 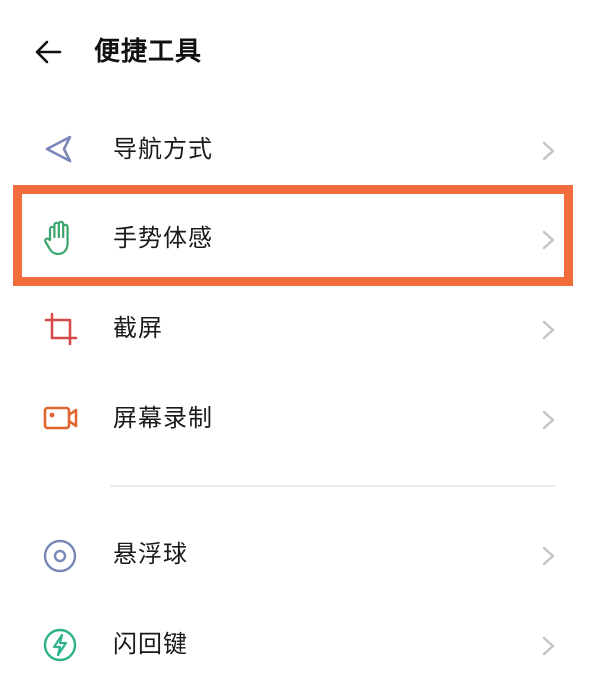 I want to click on list-item-flash-key: 闪回键, so click(x=295, y=644).